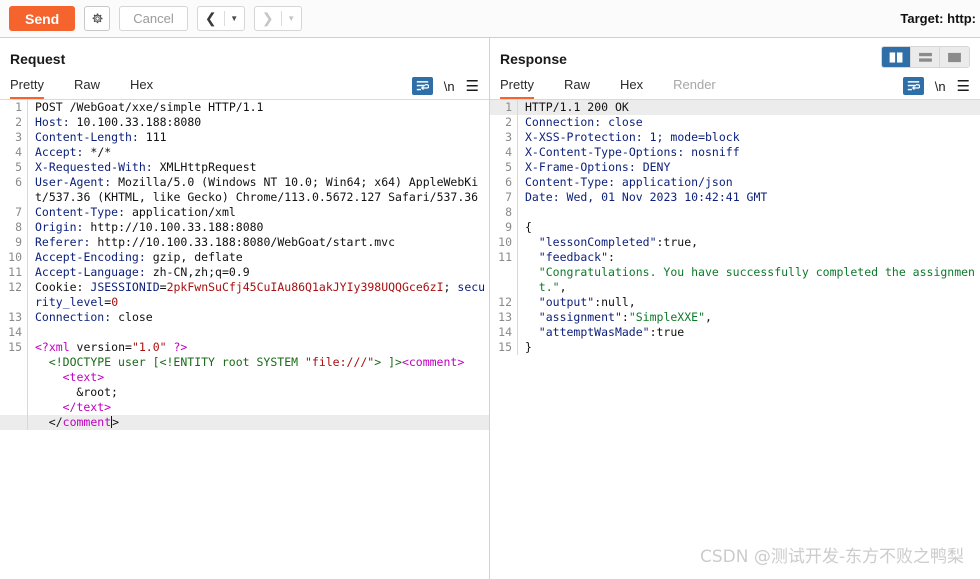 The image size is (980, 579). I want to click on back-button-group: ❮ ▼, so click(220, 18).